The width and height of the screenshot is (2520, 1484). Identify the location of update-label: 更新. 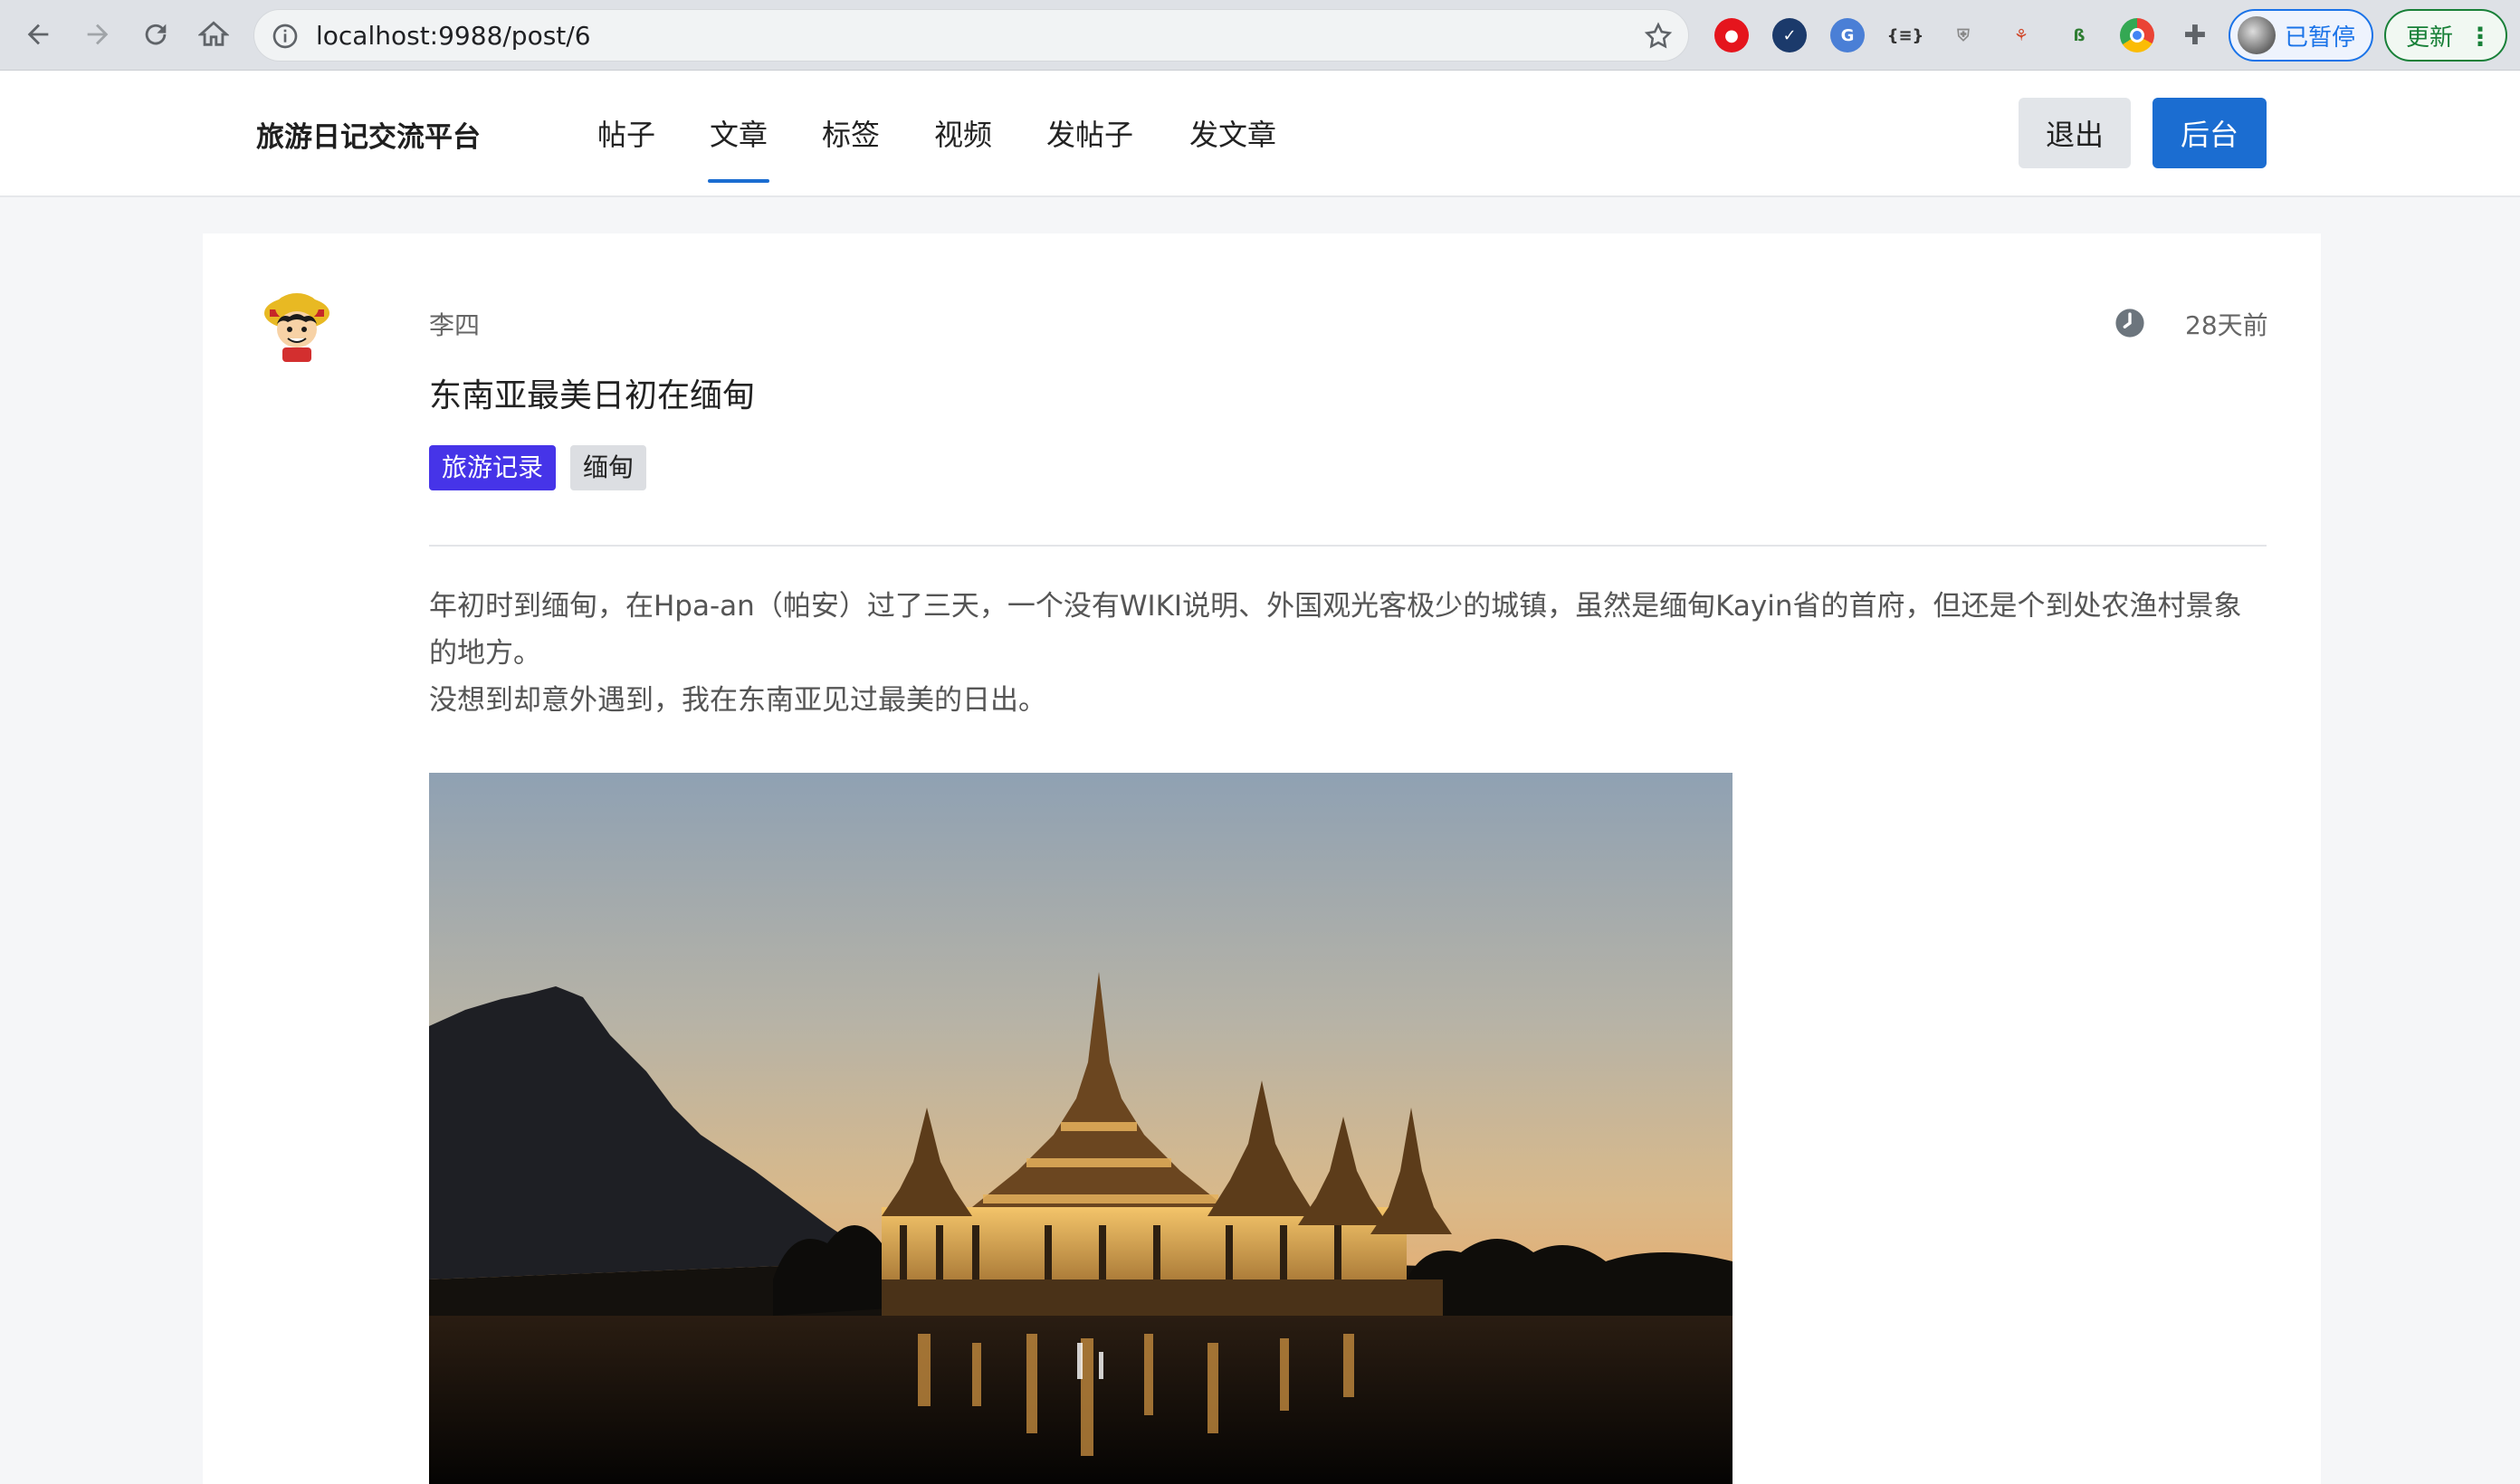
(2430, 38).